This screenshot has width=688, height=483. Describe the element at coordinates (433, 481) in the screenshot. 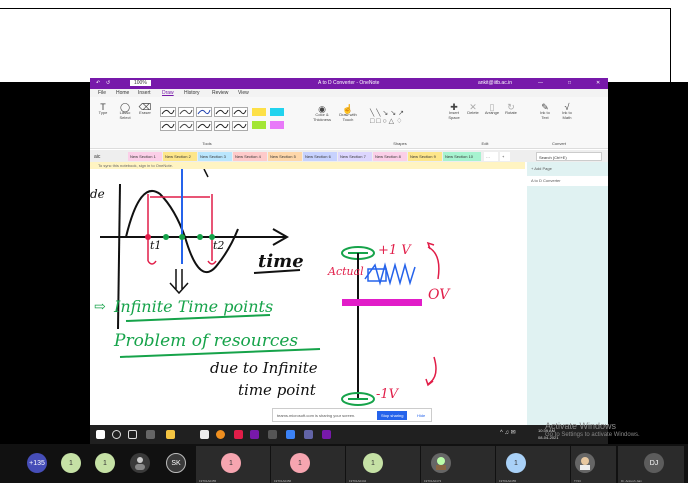

I see `tile-name: 19T01A0473` at that location.